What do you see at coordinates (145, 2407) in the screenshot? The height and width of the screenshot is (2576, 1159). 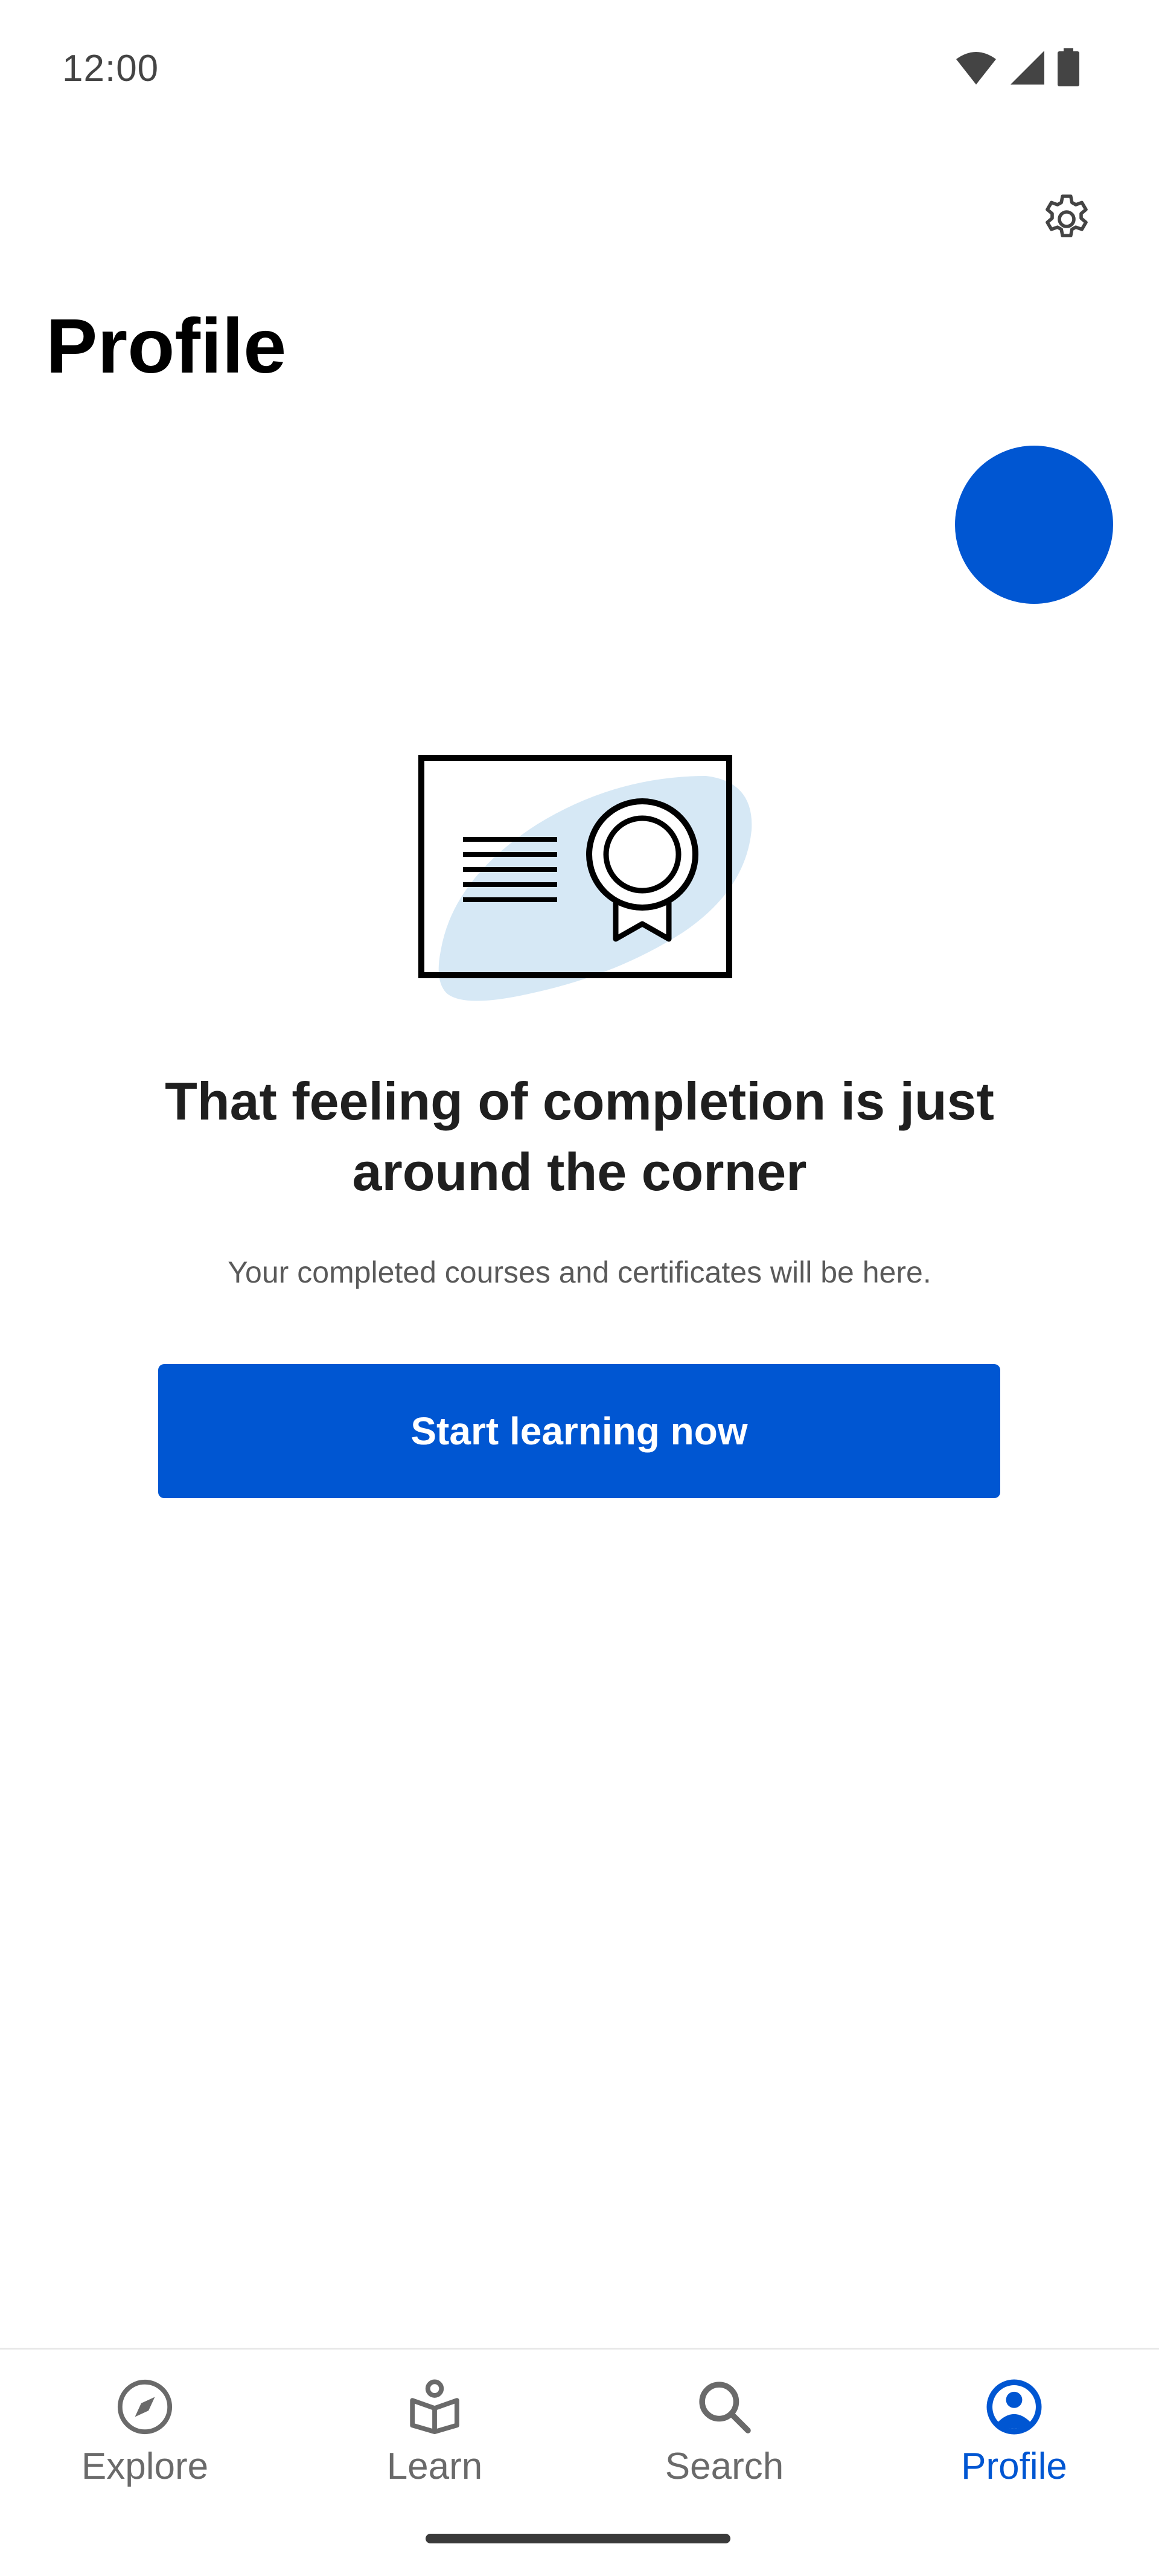 I see `compass-icon` at bounding box center [145, 2407].